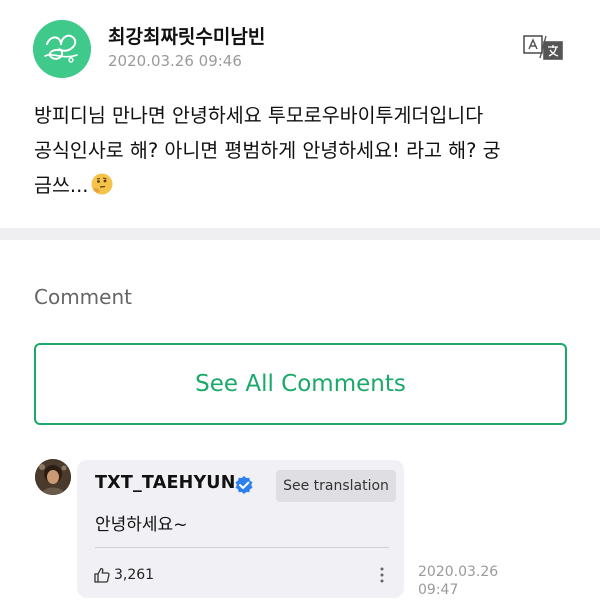  I want to click on comment-divider, so click(242, 547).